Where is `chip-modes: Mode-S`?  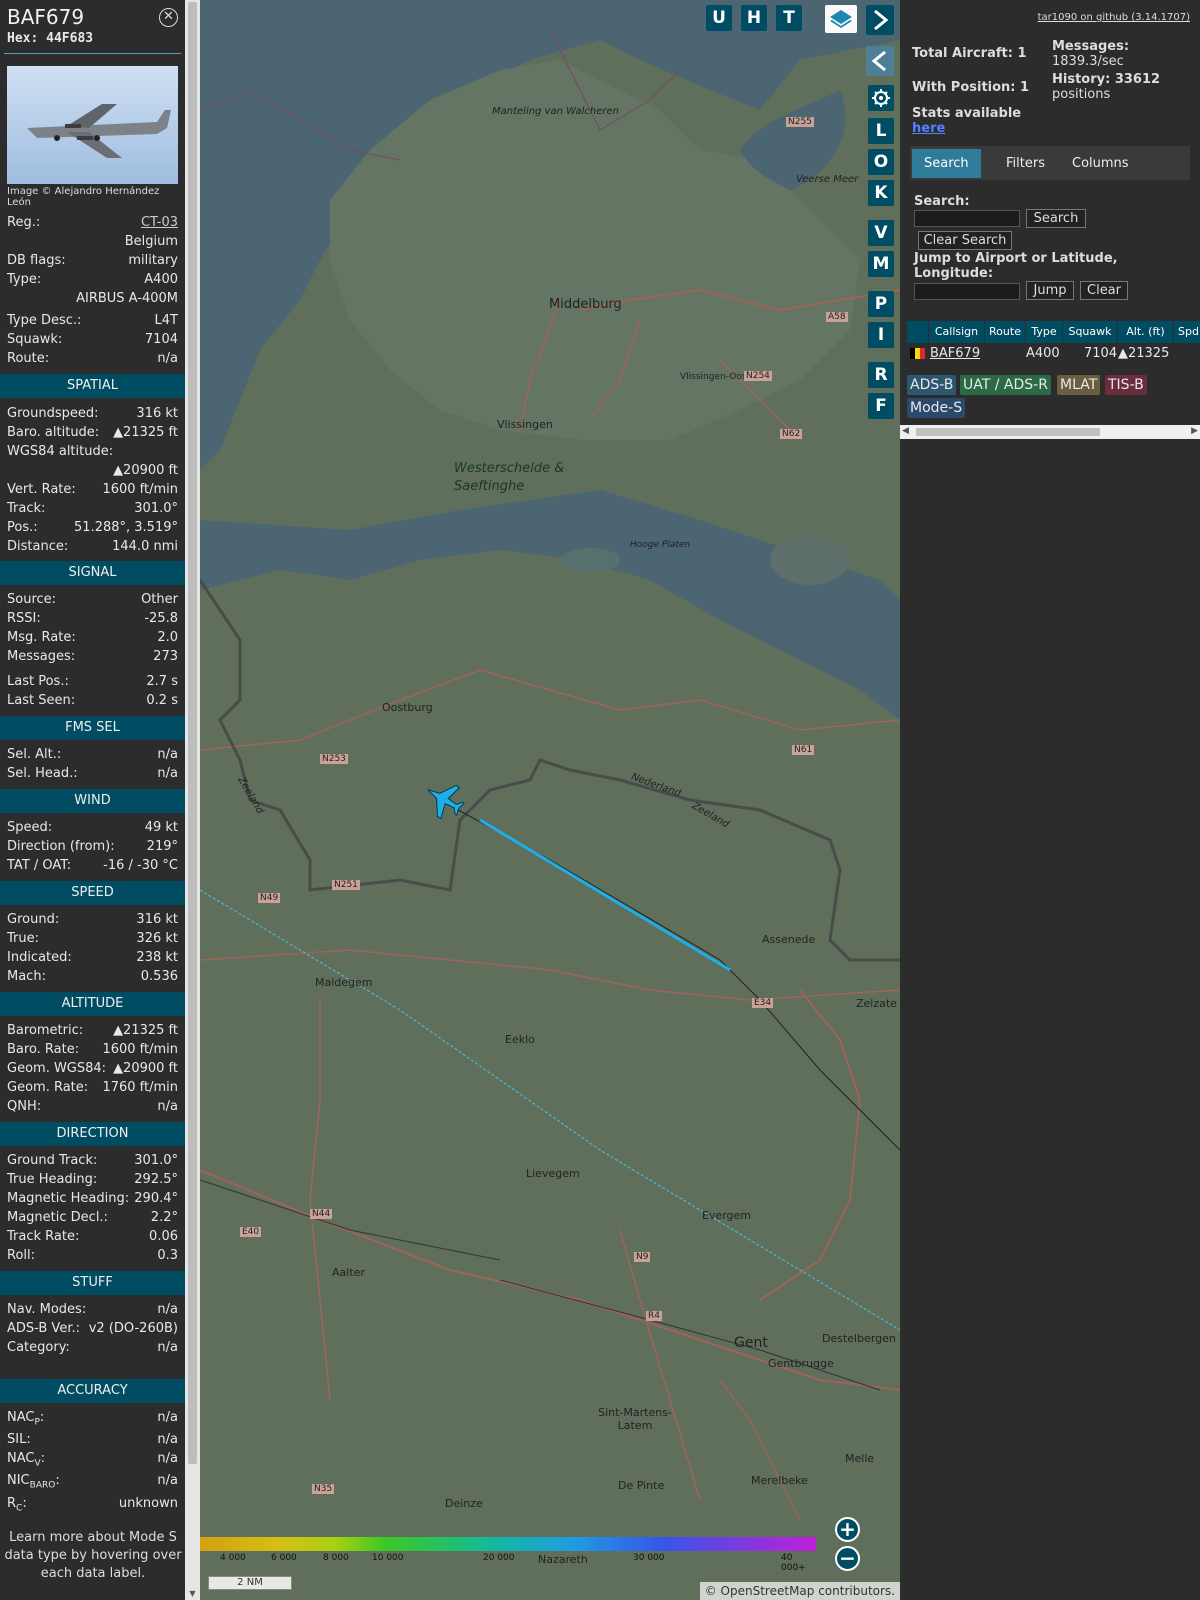 chip-modes: Mode-S is located at coordinates (936, 408).